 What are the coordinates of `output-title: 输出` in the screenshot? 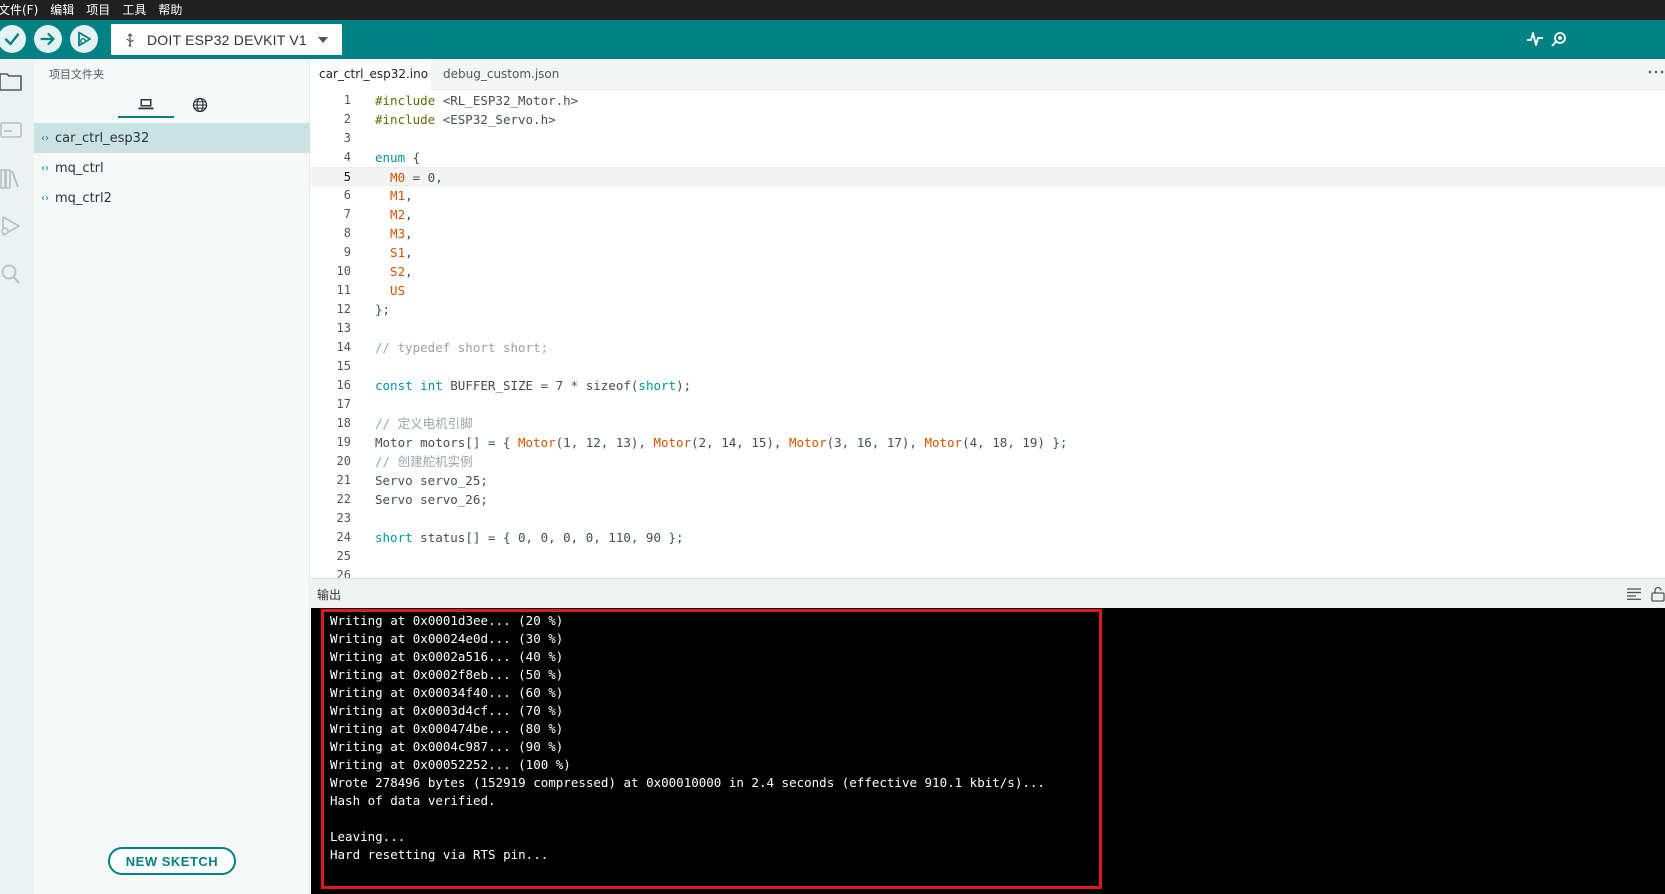 It's located at (329, 595).